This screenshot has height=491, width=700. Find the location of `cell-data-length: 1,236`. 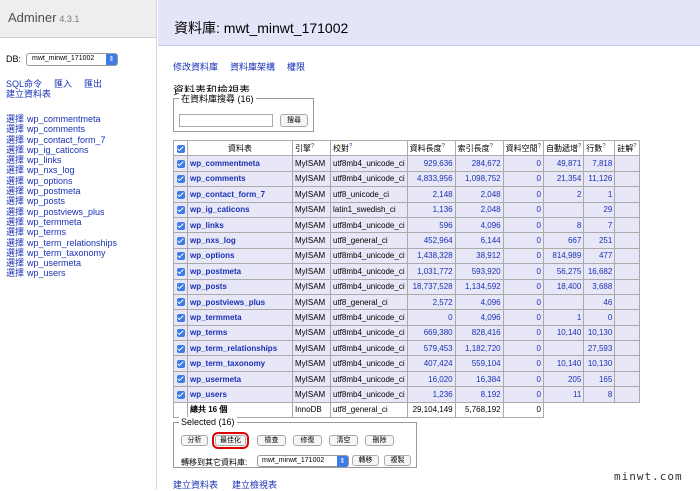

cell-data-length: 1,236 is located at coordinates (431, 394).